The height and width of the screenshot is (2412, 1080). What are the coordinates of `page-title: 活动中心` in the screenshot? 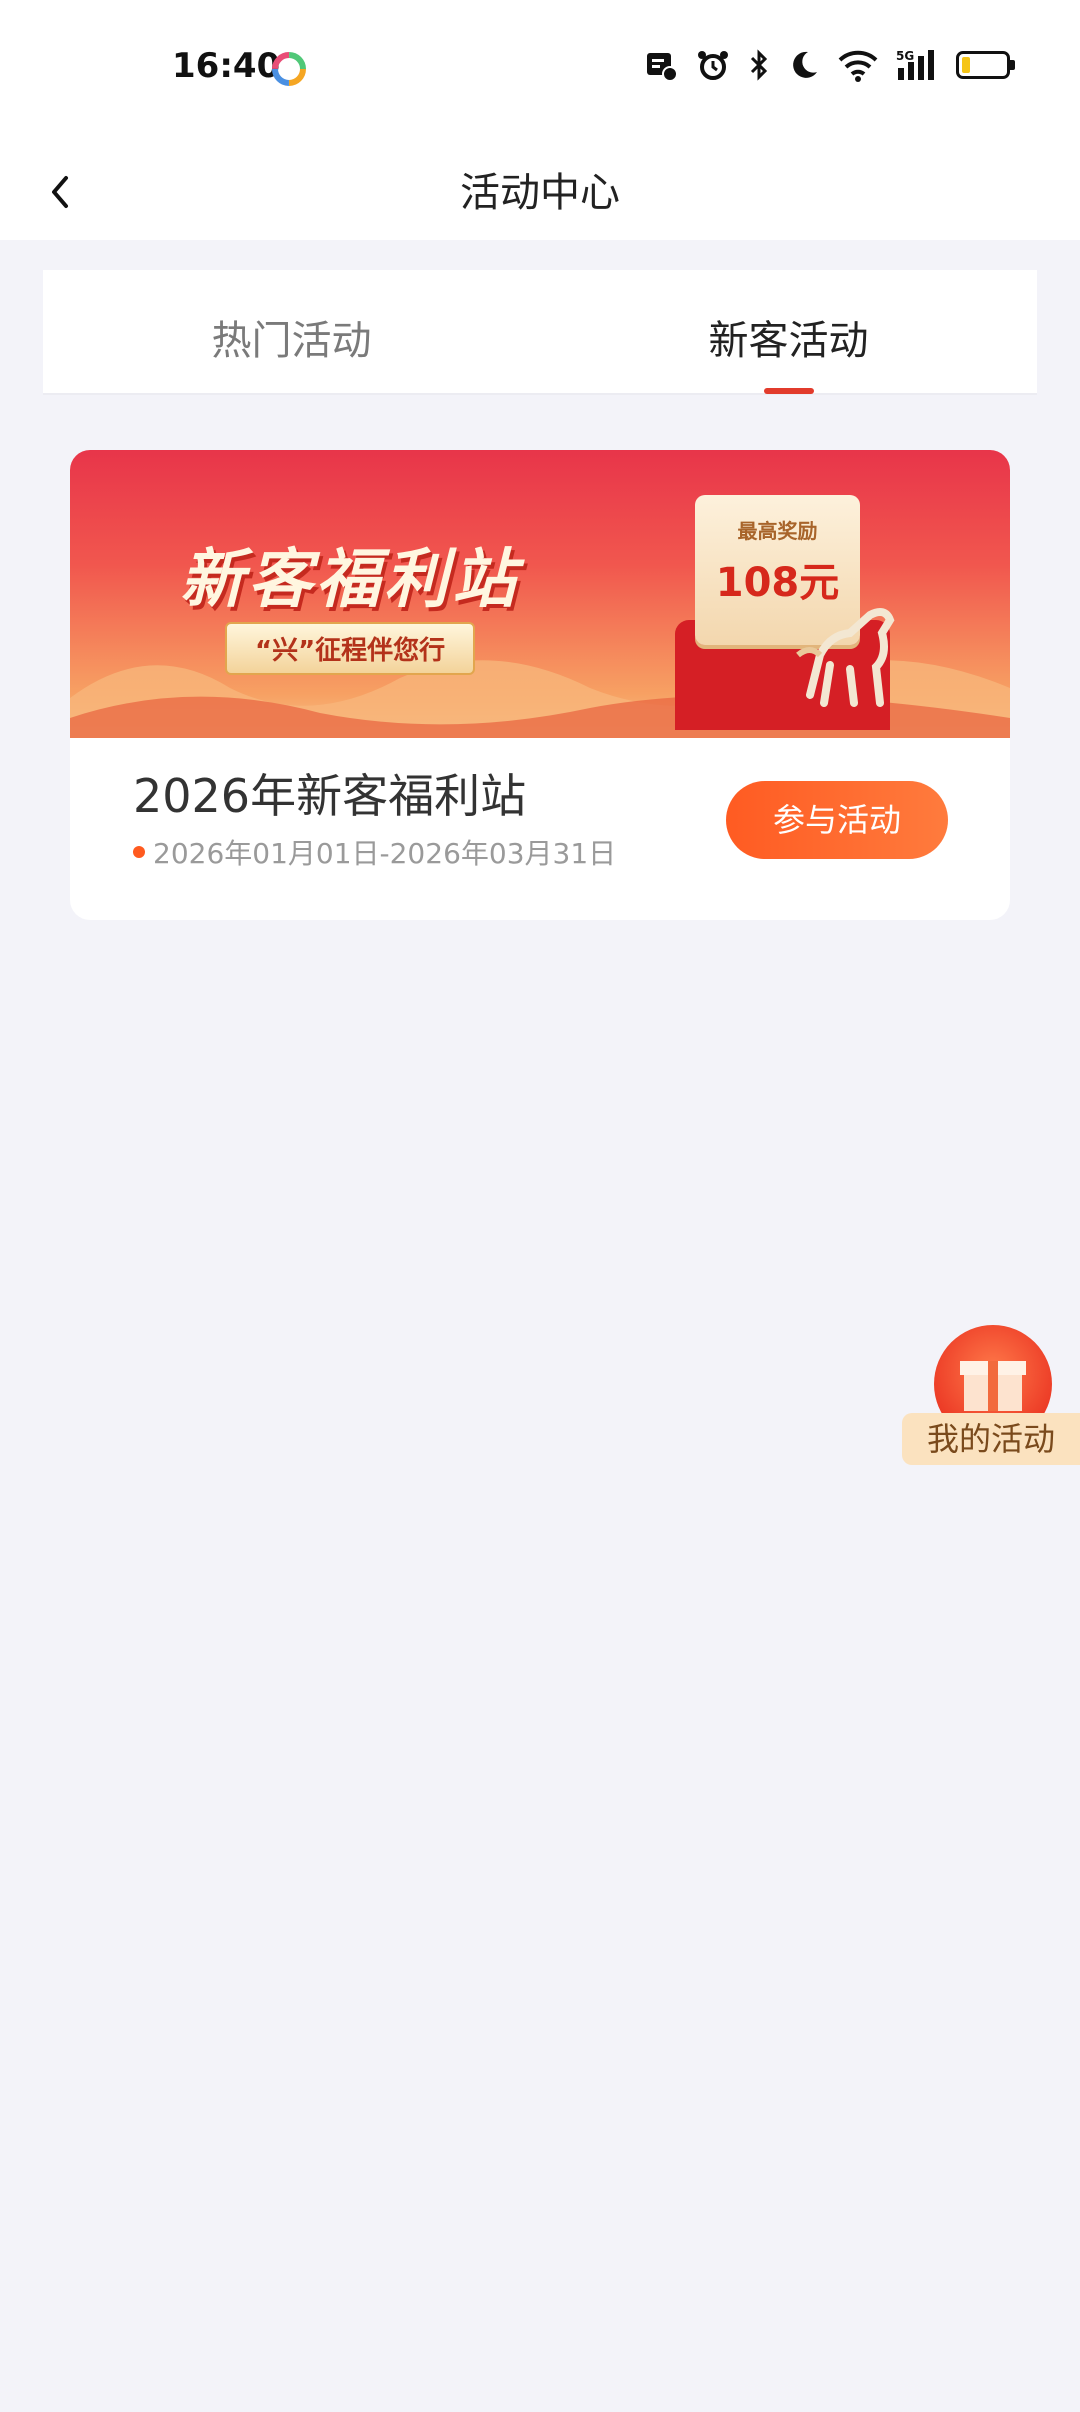 It's located at (540, 193).